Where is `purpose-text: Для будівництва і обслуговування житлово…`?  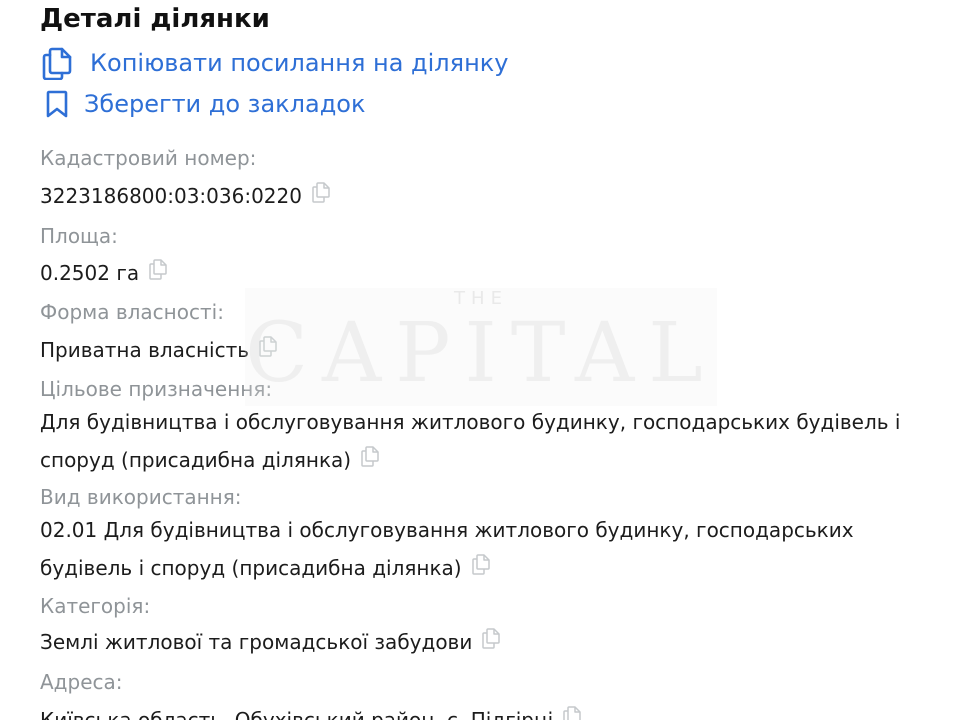
purpose-text: Для будівництва і обслуговування житлово… is located at coordinates (470, 441).